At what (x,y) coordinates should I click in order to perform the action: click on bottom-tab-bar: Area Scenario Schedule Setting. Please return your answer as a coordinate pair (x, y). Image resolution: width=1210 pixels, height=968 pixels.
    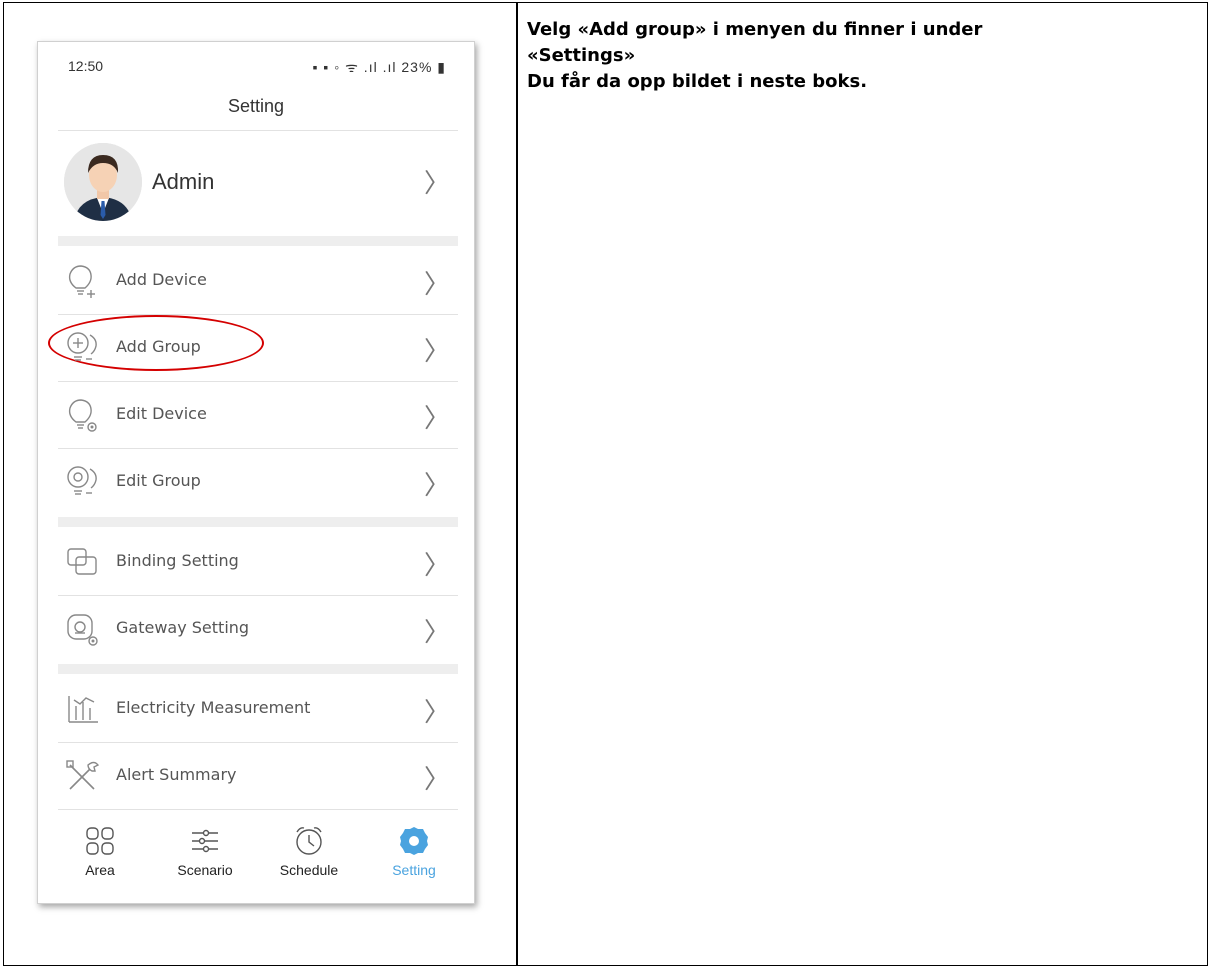
    Looking at the image, I should click on (256, 857).